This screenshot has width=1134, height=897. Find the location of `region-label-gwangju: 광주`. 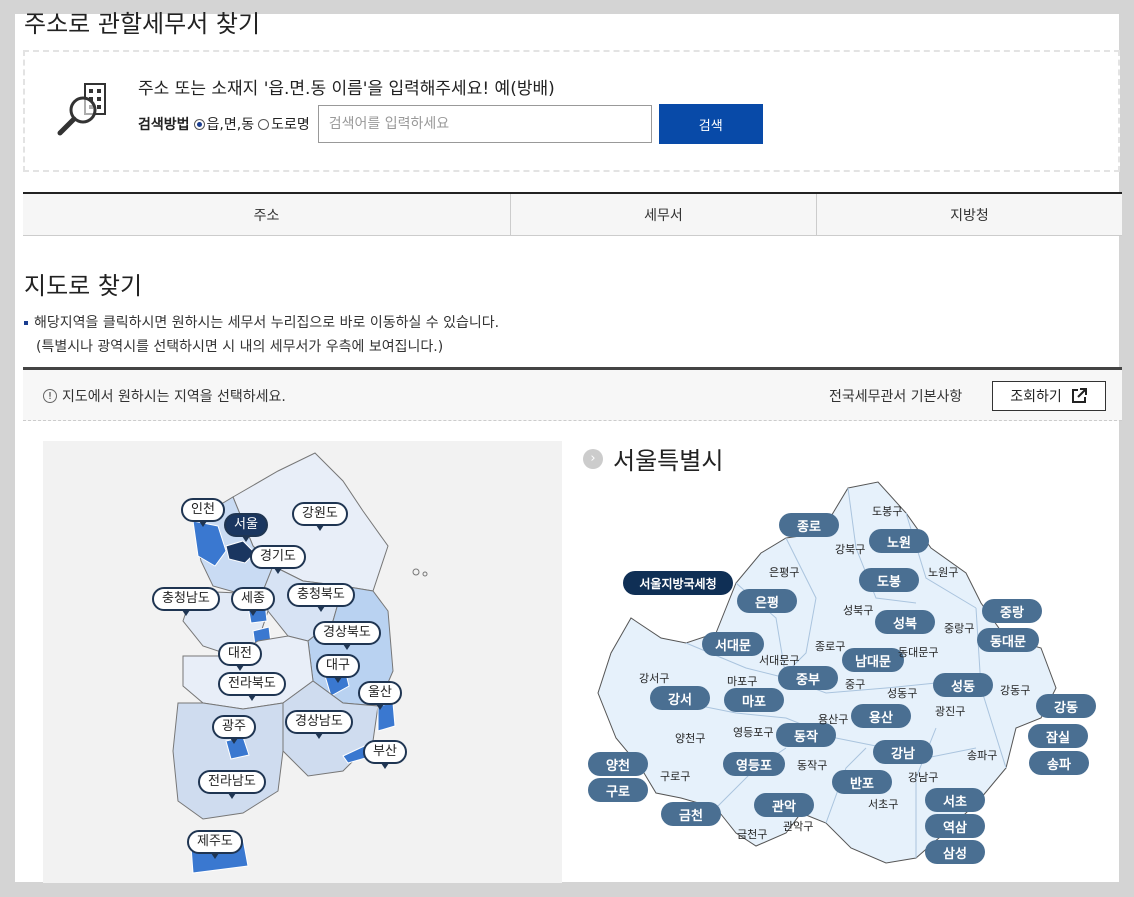

region-label-gwangju: 광주 is located at coordinates (234, 729).